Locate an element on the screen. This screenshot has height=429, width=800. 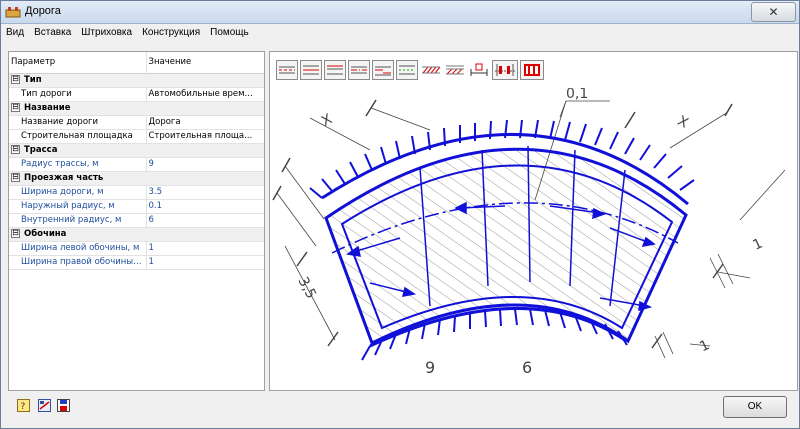
close-button: ✕ is located at coordinates (773, 12).